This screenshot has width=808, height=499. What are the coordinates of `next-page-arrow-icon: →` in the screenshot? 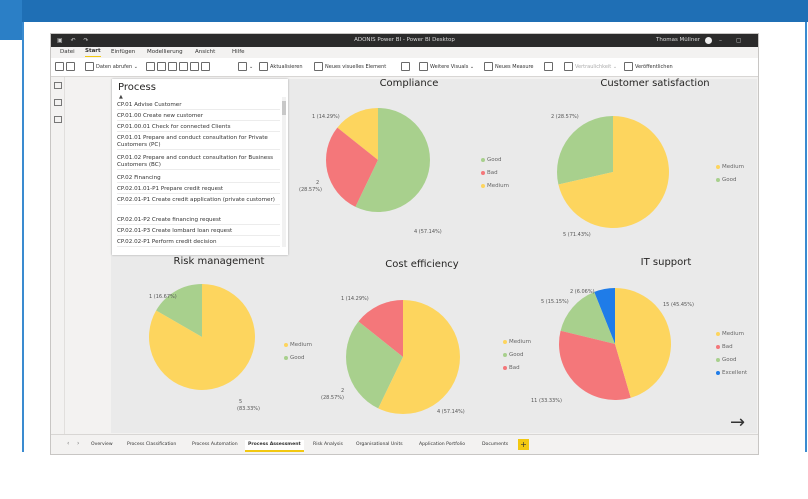 It's located at (737, 423).